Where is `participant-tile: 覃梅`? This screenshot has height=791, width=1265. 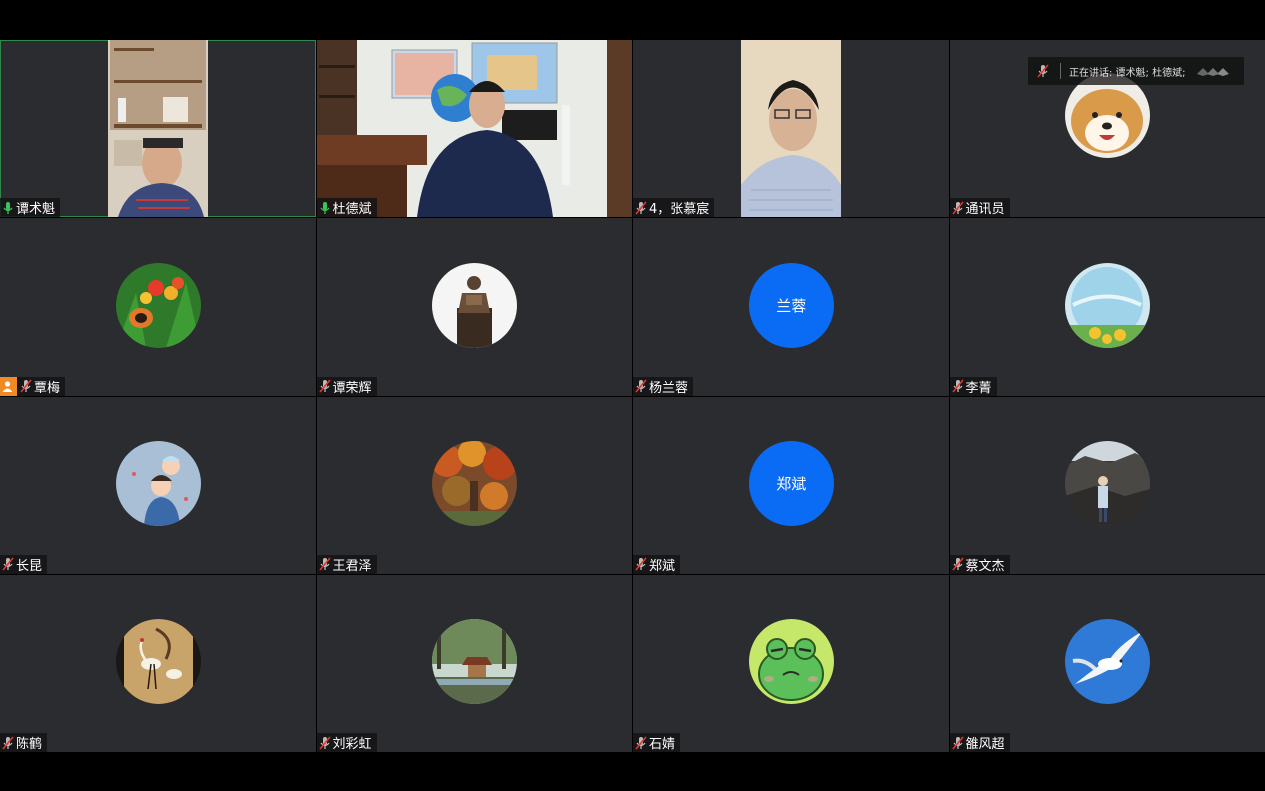 participant-tile: 覃梅 is located at coordinates (158, 307).